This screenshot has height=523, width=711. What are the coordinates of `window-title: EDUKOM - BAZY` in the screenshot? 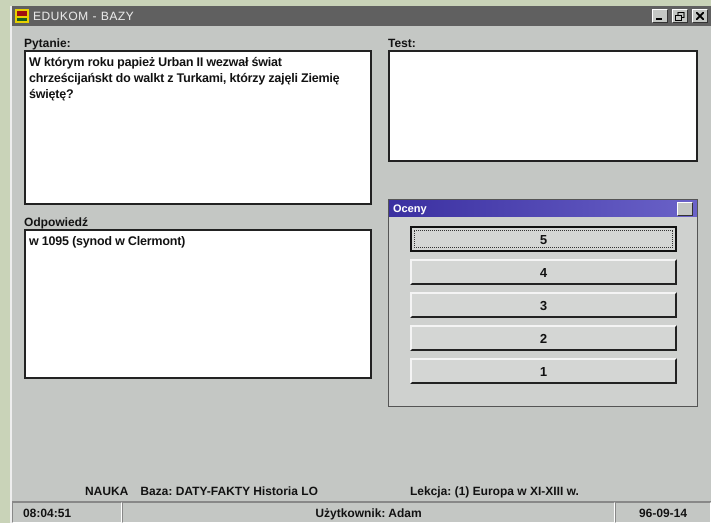 It's located at (84, 16).